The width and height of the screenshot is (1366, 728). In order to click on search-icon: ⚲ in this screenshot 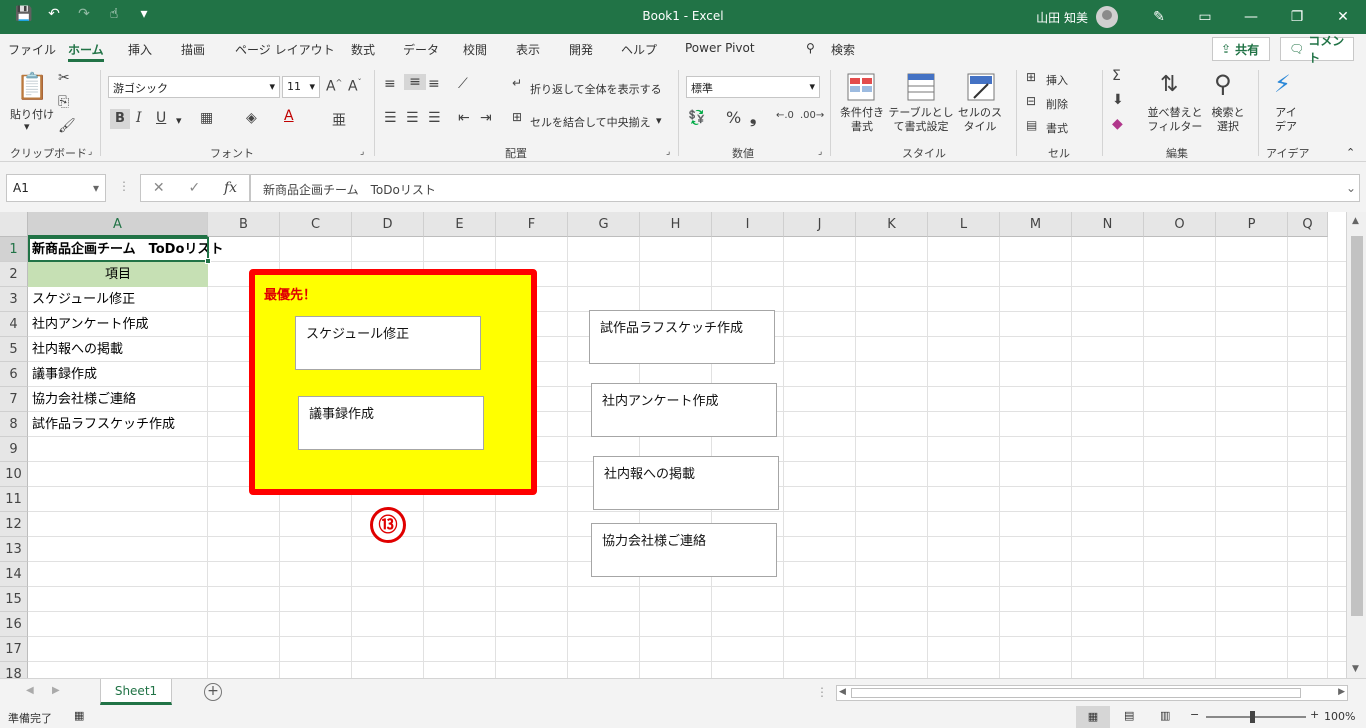, I will do `click(810, 48)`.